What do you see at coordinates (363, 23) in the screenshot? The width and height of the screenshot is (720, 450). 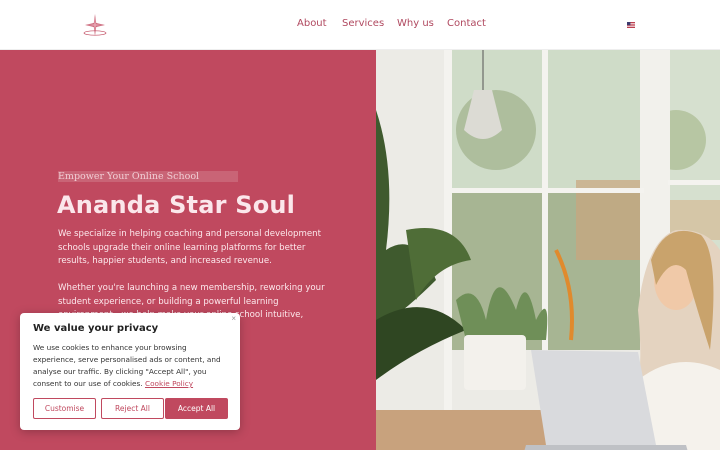 I see `nav-services: Services` at bounding box center [363, 23].